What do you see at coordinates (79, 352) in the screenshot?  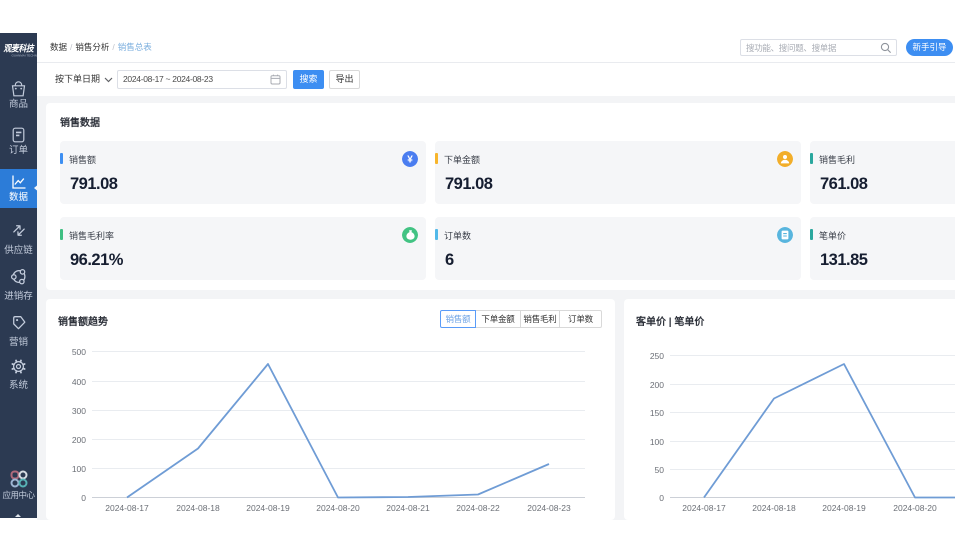 I see `svg-text: 500` at bounding box center [79, 352].